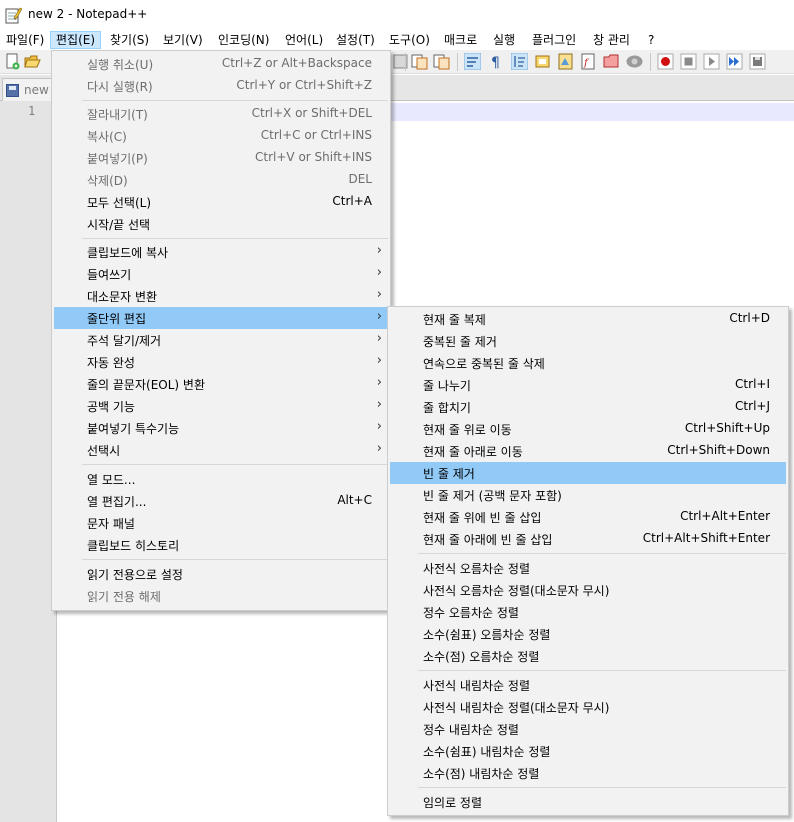  I want to click on menu-item-cut: 잘라내기(T) Ctrl+X or Shift+DEL, so click(221, 114).